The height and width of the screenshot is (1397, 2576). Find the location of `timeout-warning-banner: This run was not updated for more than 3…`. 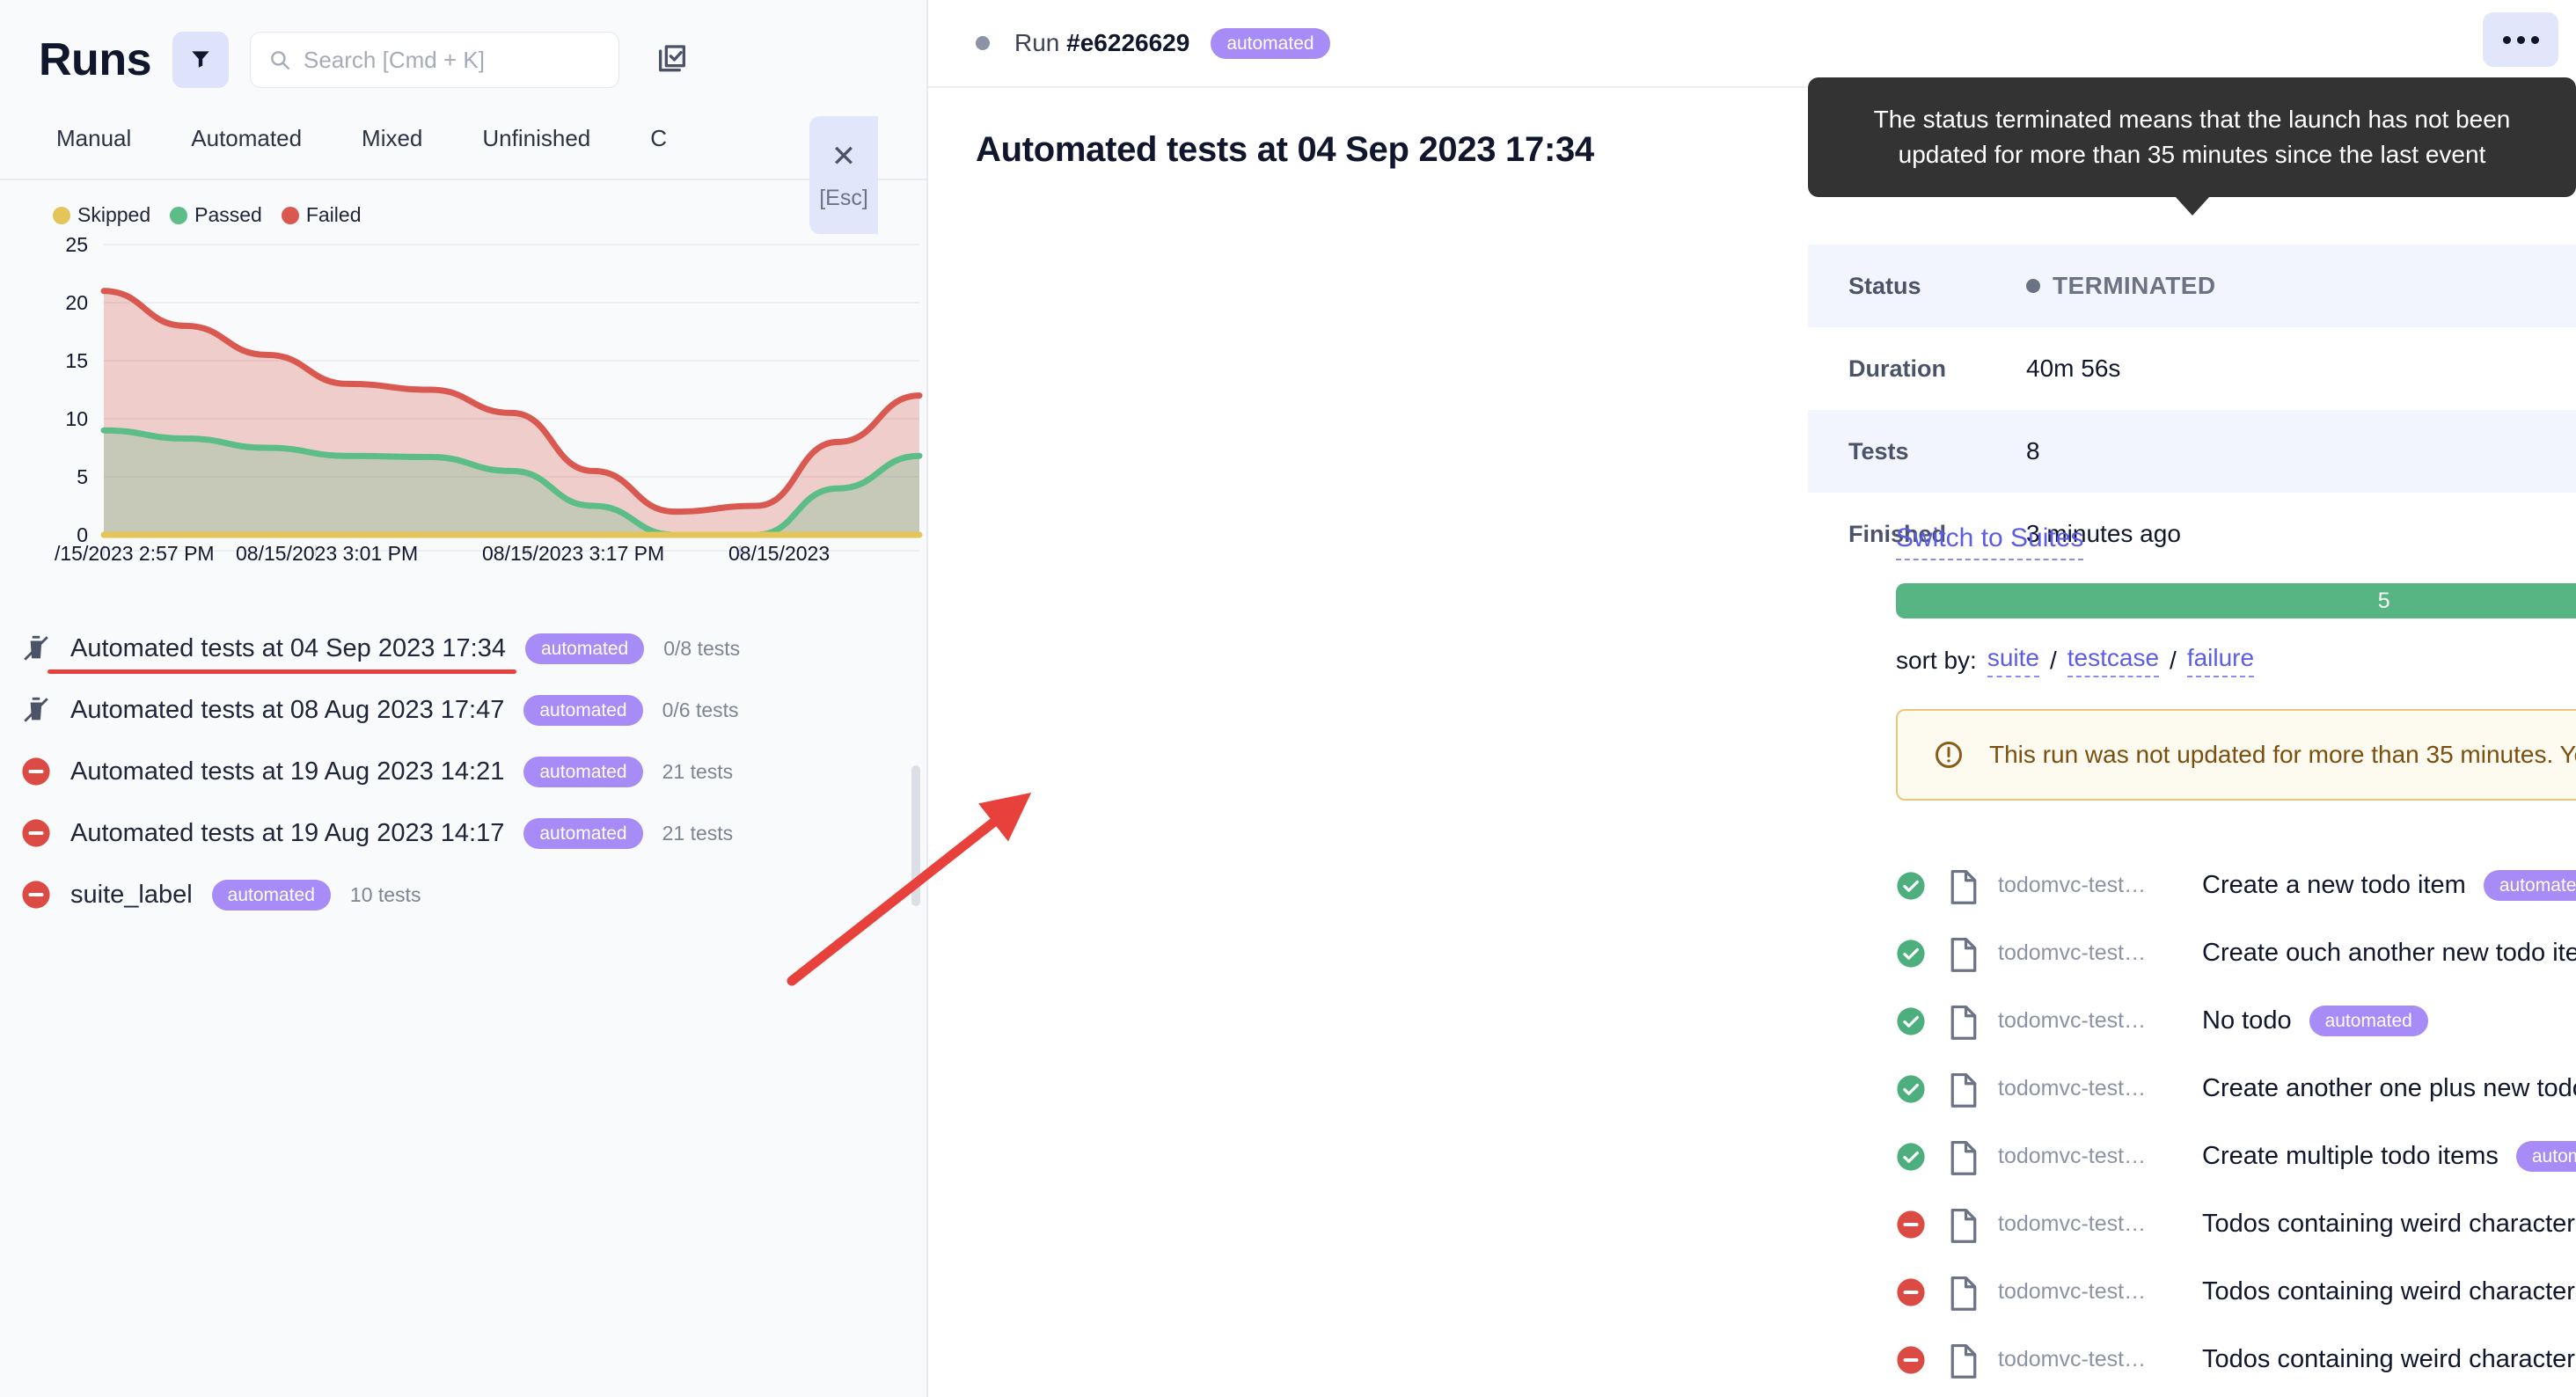

timeout-warning-banner: This run was not updated for more than 3… is located at coordinates (2236, 755).